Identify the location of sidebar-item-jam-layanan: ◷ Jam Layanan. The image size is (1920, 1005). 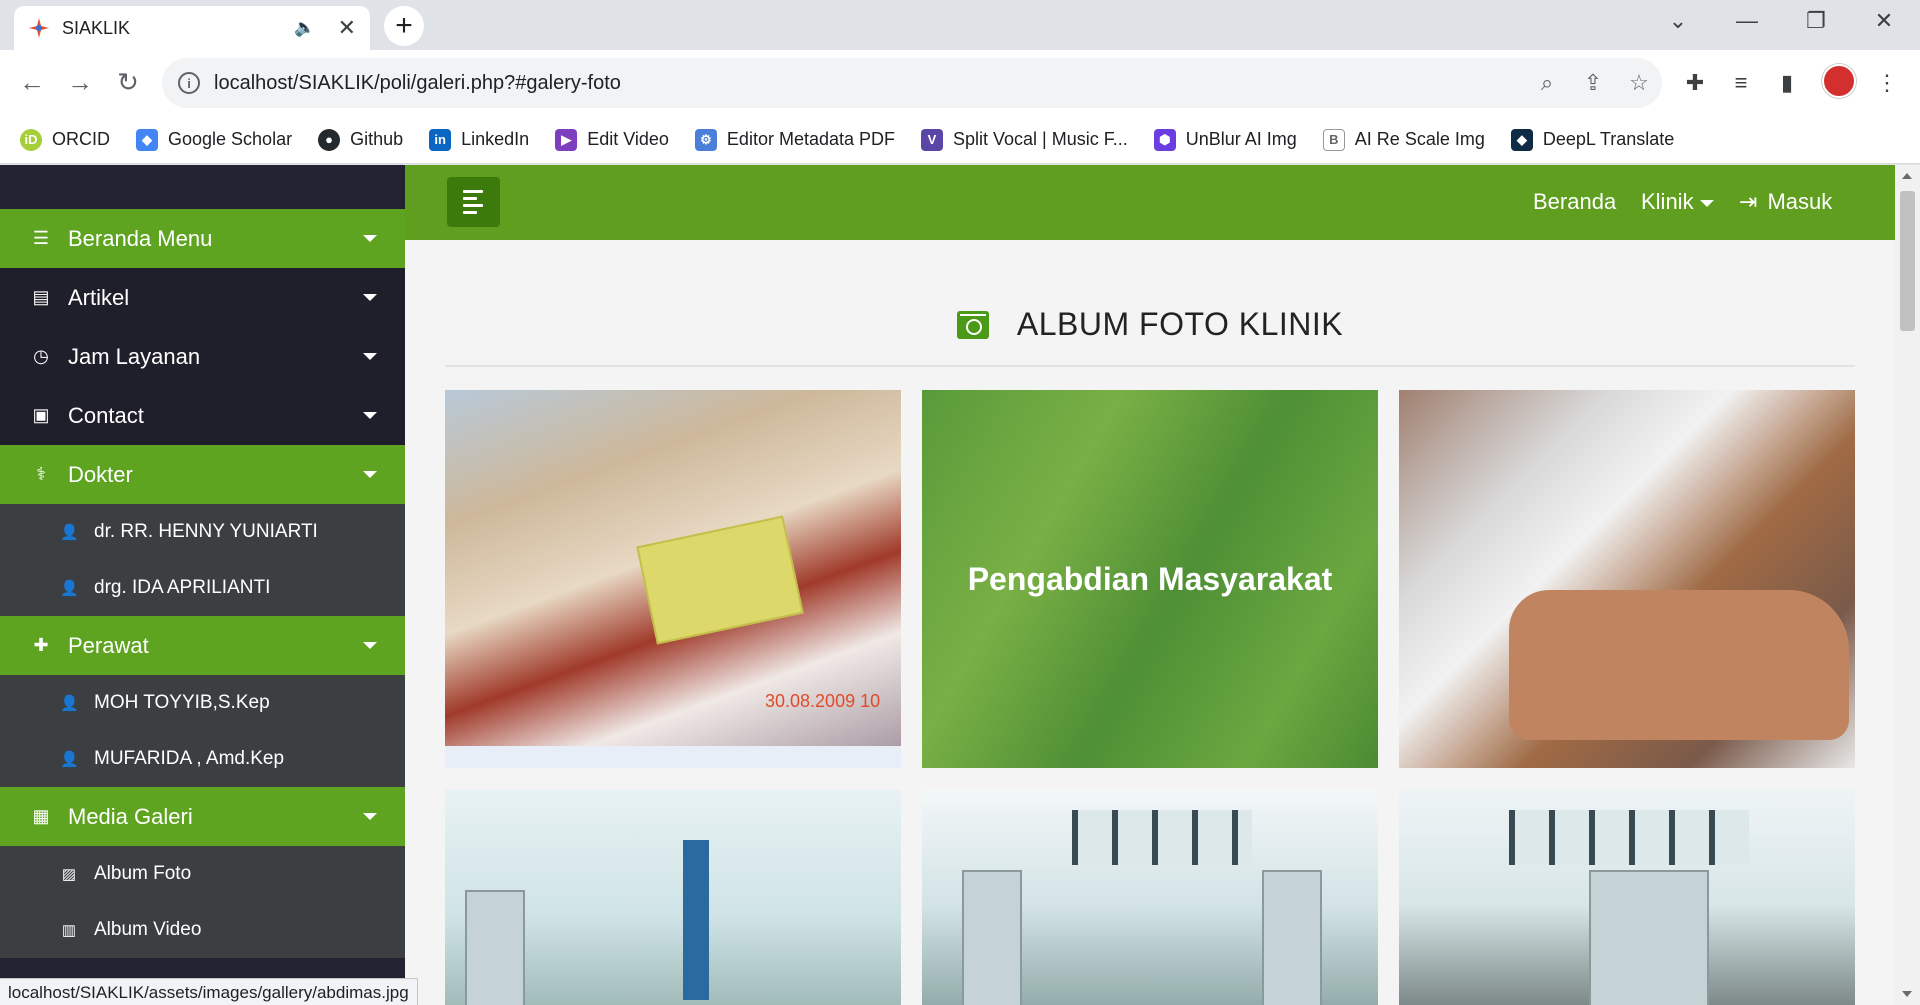
(202, 356).